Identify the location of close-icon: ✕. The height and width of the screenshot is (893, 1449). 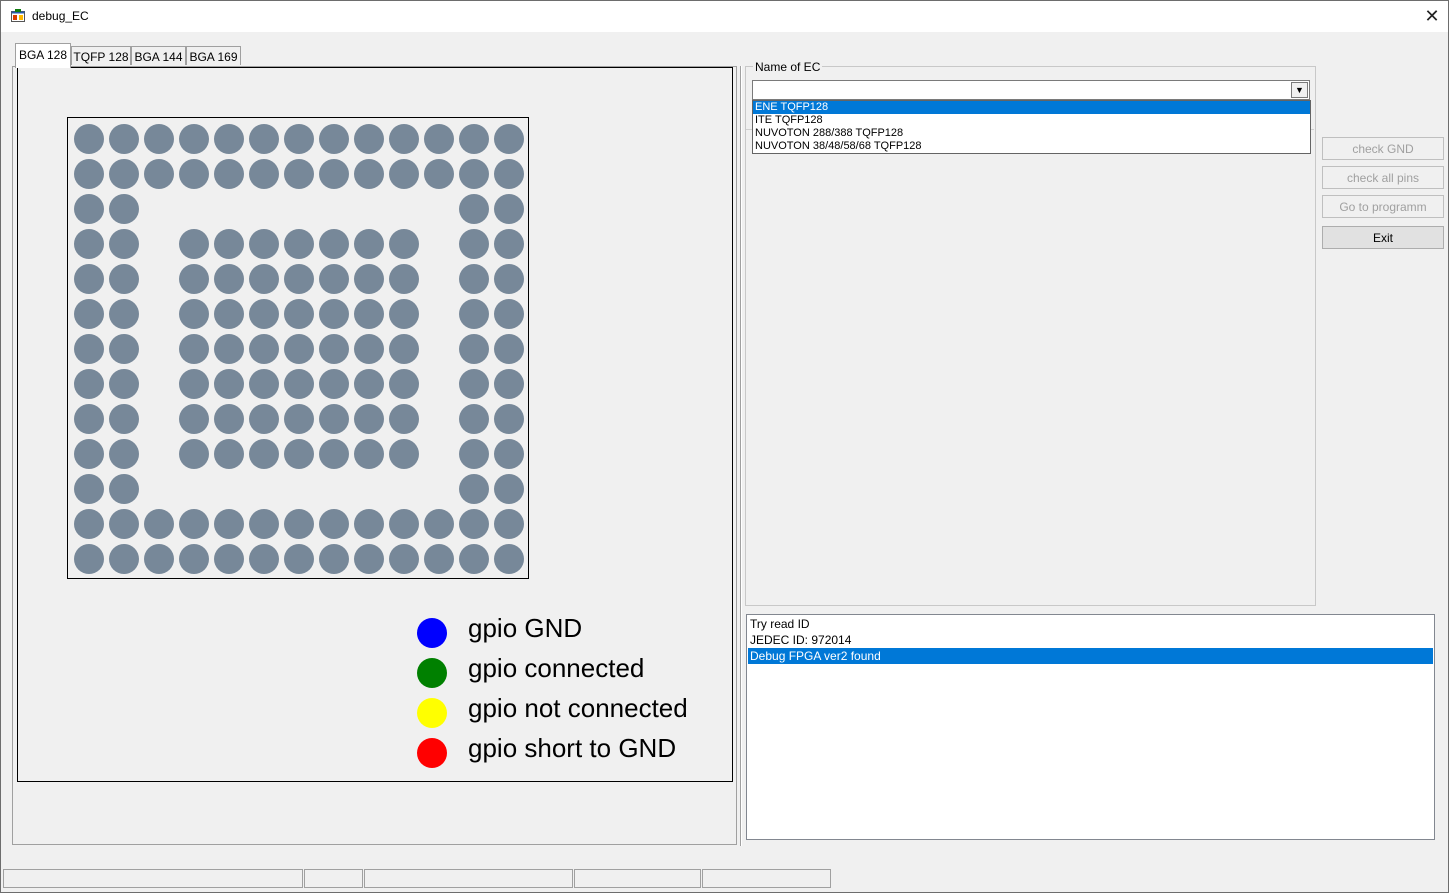
(1432, 16).